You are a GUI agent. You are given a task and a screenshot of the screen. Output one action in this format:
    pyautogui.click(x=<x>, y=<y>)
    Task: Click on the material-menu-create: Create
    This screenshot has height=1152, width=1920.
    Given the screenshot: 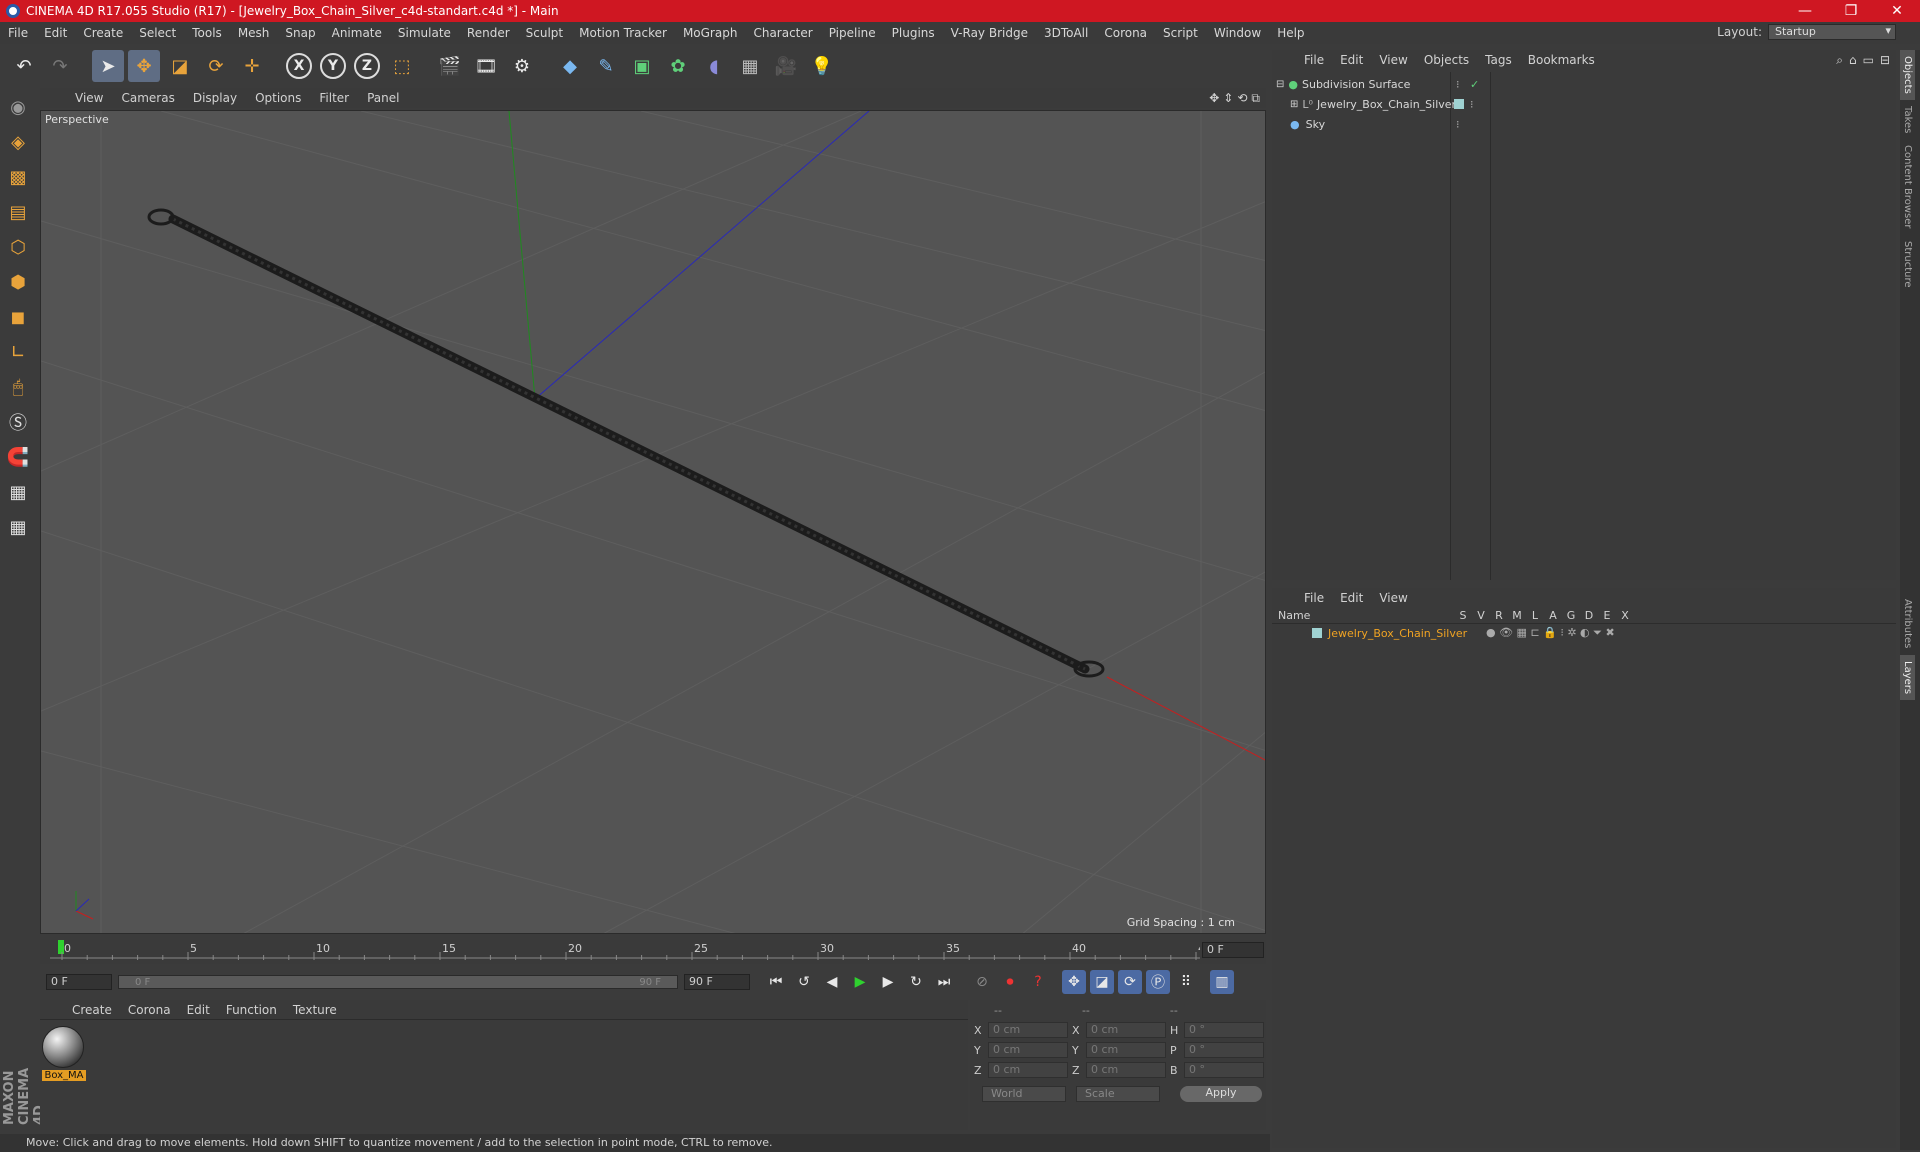 What is the action you would take?
    pyautogui.click(x=92, y=1010)
    